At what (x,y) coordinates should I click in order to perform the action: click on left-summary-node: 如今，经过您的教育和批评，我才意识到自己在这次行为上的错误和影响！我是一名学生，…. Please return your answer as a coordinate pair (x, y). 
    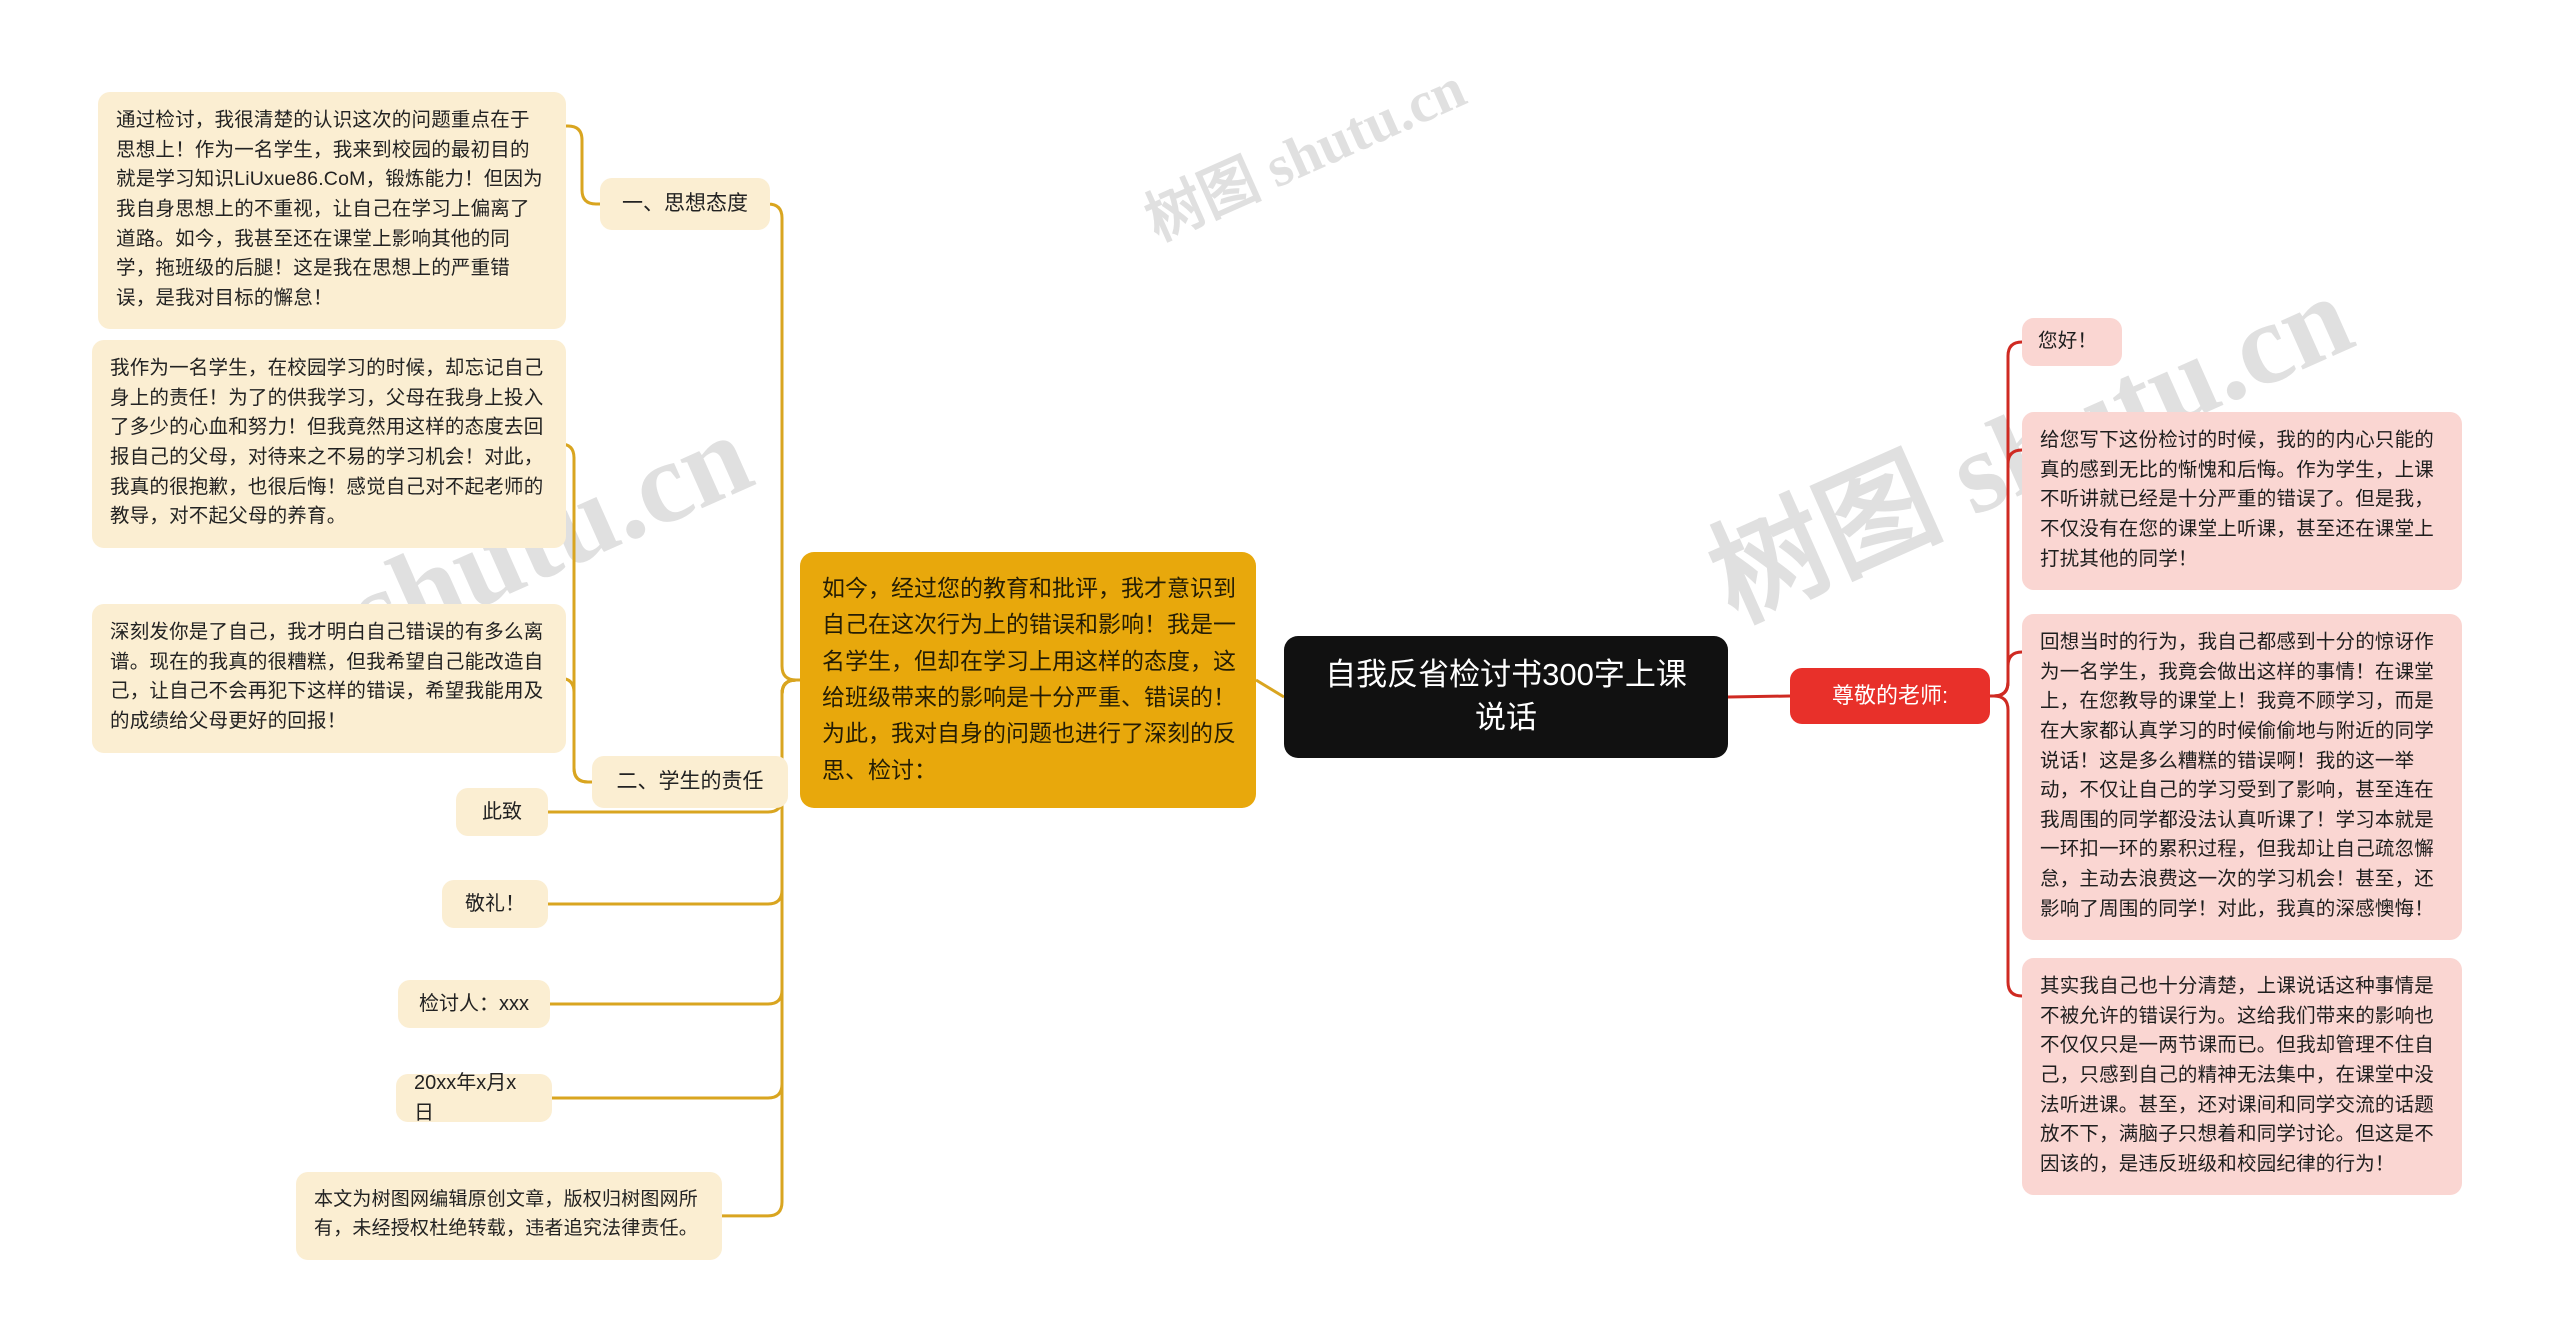
    Looking at the image, I should click on (1028, 680).